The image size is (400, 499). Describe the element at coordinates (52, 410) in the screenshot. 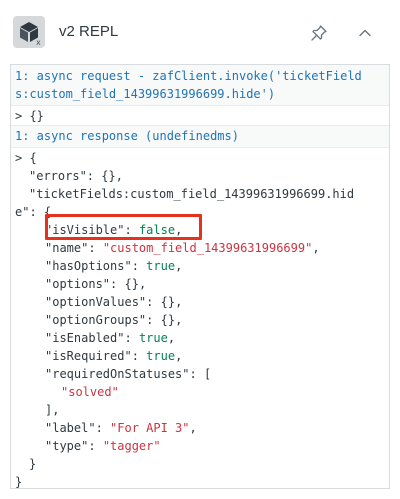

I see `array-close: ],` at that location.